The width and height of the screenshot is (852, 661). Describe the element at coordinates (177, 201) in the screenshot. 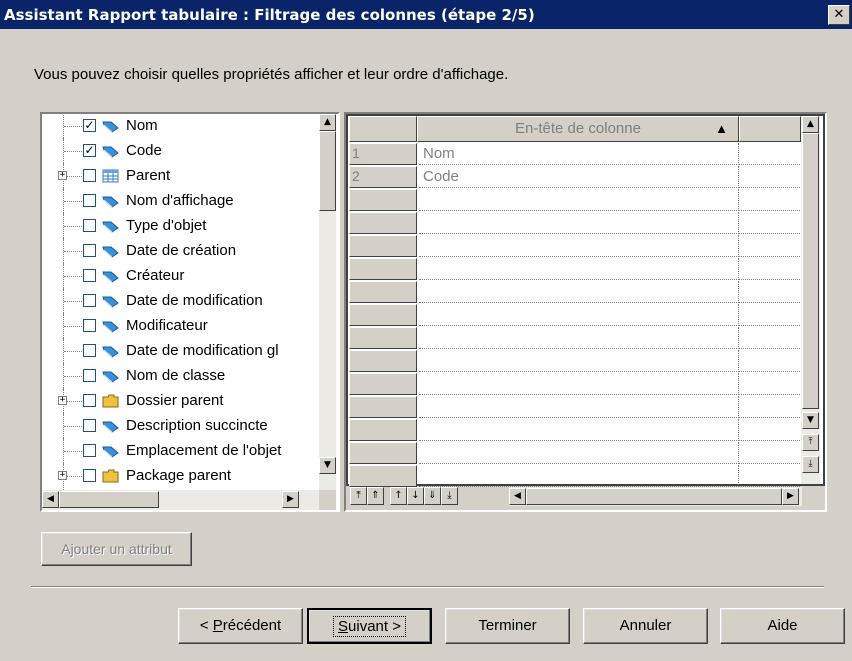

I see `tree-item: Nom d'affichage` at that location.